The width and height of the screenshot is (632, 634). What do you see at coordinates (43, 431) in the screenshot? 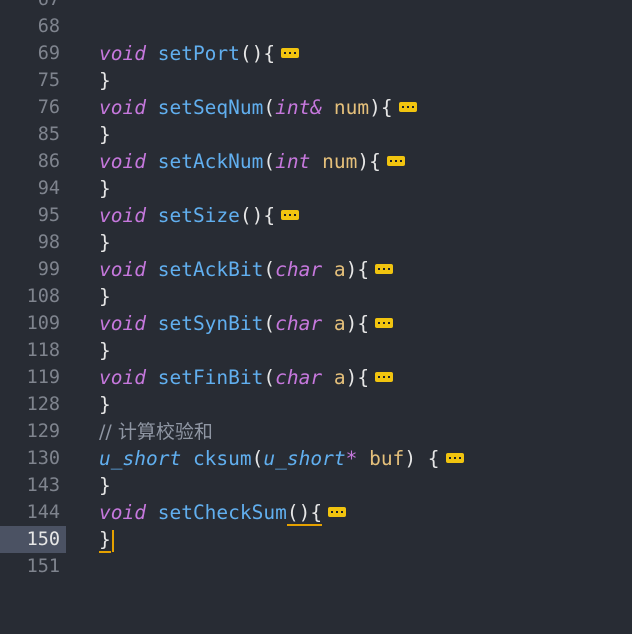
I see `line-number: 129` at bounding box center [43, 431].